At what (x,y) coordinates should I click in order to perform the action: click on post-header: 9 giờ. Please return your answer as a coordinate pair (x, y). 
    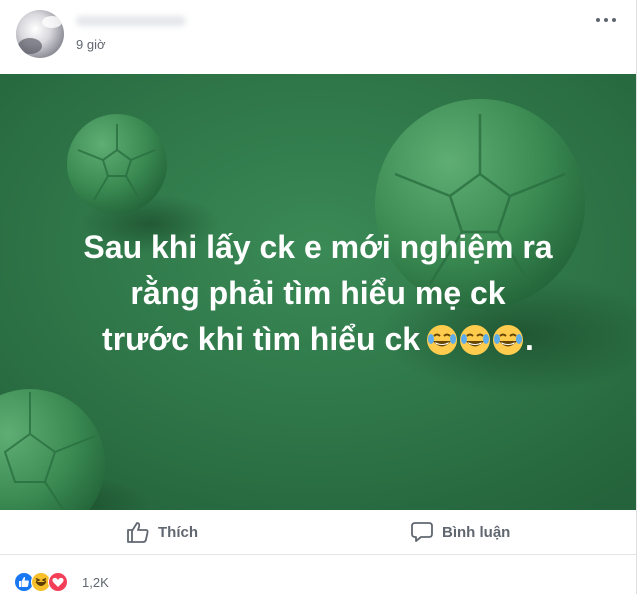
    Looking at the image, I should click on (318, 37).